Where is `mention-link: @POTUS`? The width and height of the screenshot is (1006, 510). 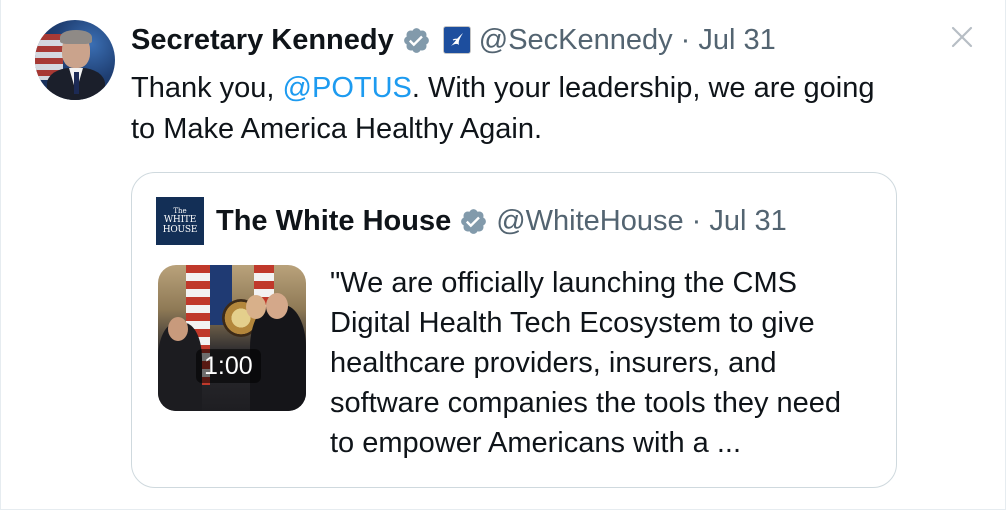 mention-link: @POTUS is located at coordinates (347, 88).